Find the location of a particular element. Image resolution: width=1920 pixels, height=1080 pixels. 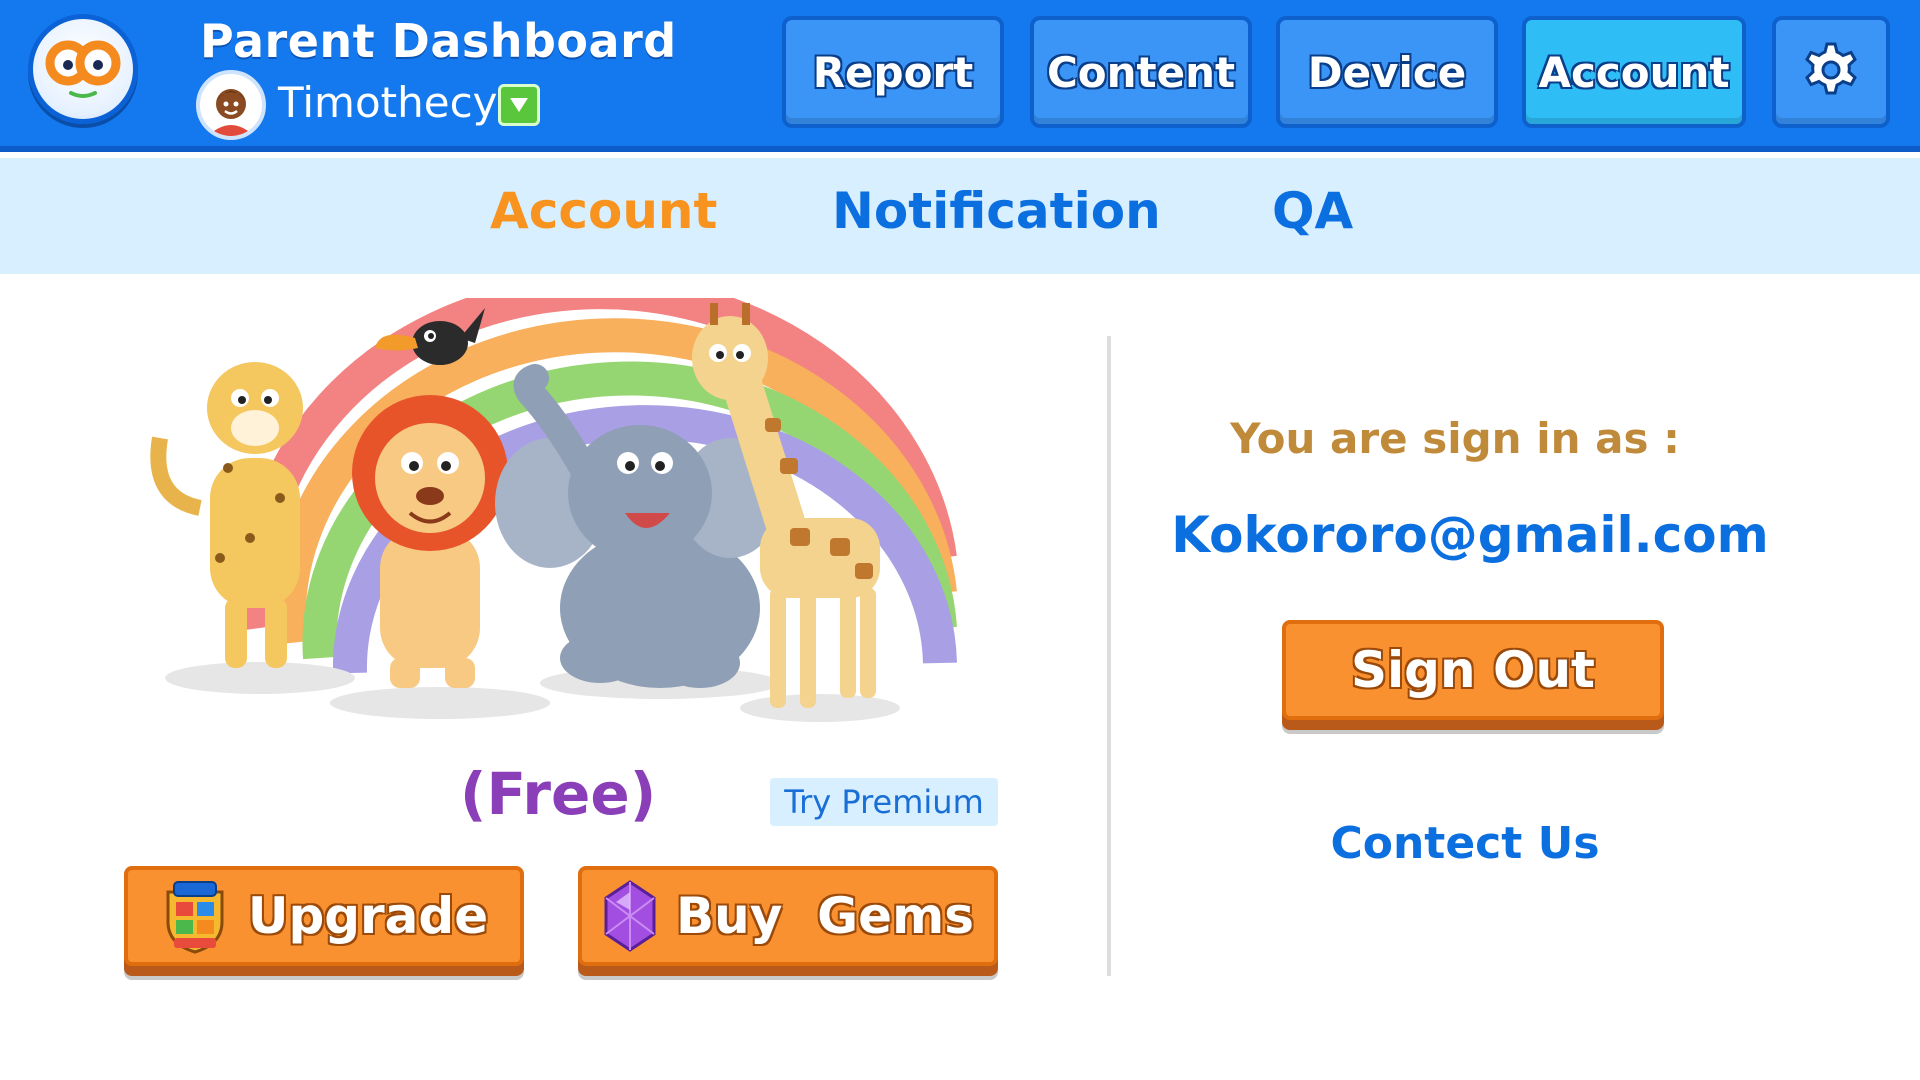

upgrade-button: Upgrade is located at coordinates (324, 916).